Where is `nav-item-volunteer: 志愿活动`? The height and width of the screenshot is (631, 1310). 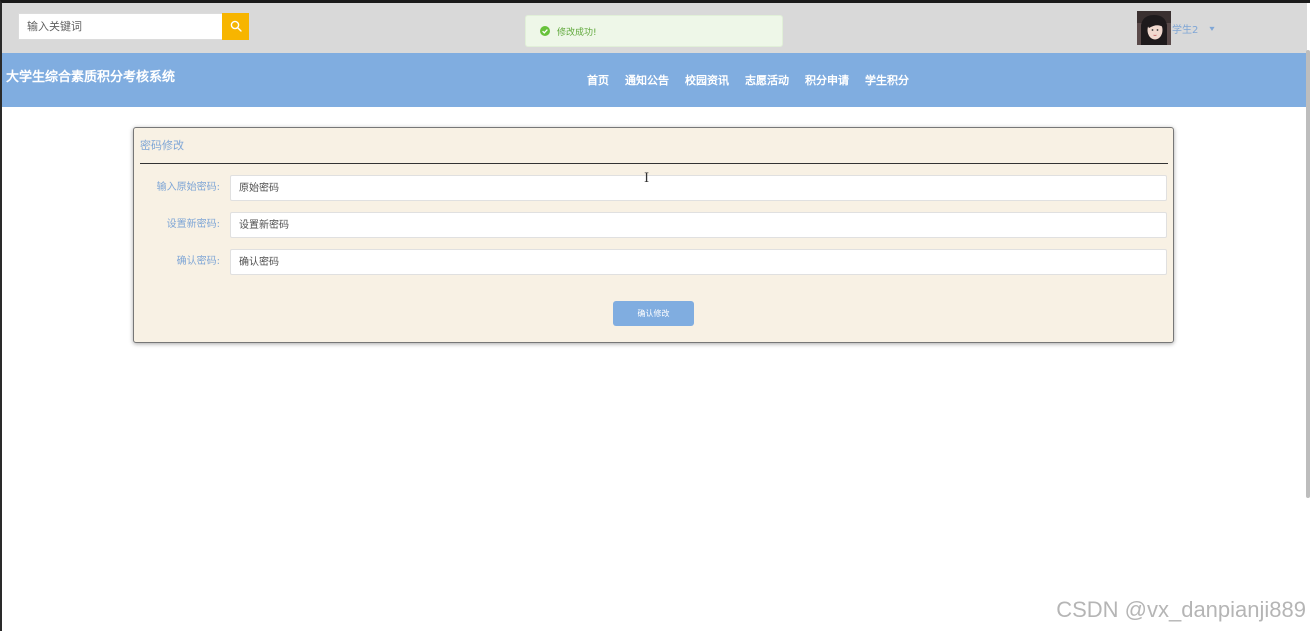 nav-item-volunteer: 志愿活动 is located at coordinates (767, 80).